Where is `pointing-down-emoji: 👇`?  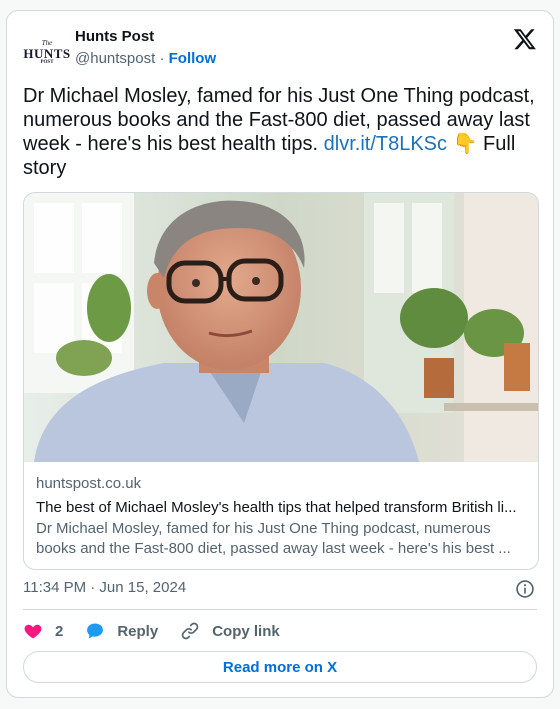 pointing-down-emoji: 👇 is located at coordinates (465, 144).